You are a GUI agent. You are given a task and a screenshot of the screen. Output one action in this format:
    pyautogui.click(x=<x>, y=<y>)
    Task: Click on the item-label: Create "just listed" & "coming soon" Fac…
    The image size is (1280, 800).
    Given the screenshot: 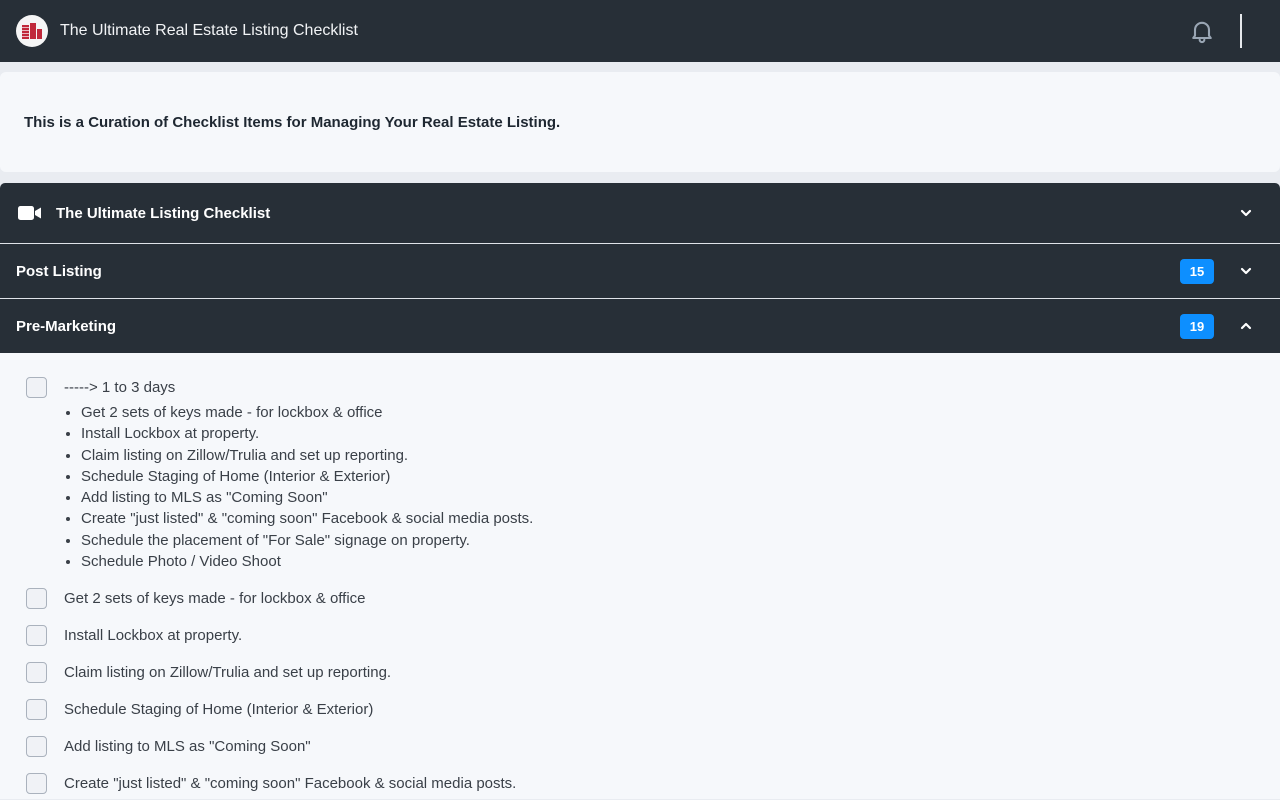 What is the action you would take?
    pyautogui.click(x=290, y=784)
    